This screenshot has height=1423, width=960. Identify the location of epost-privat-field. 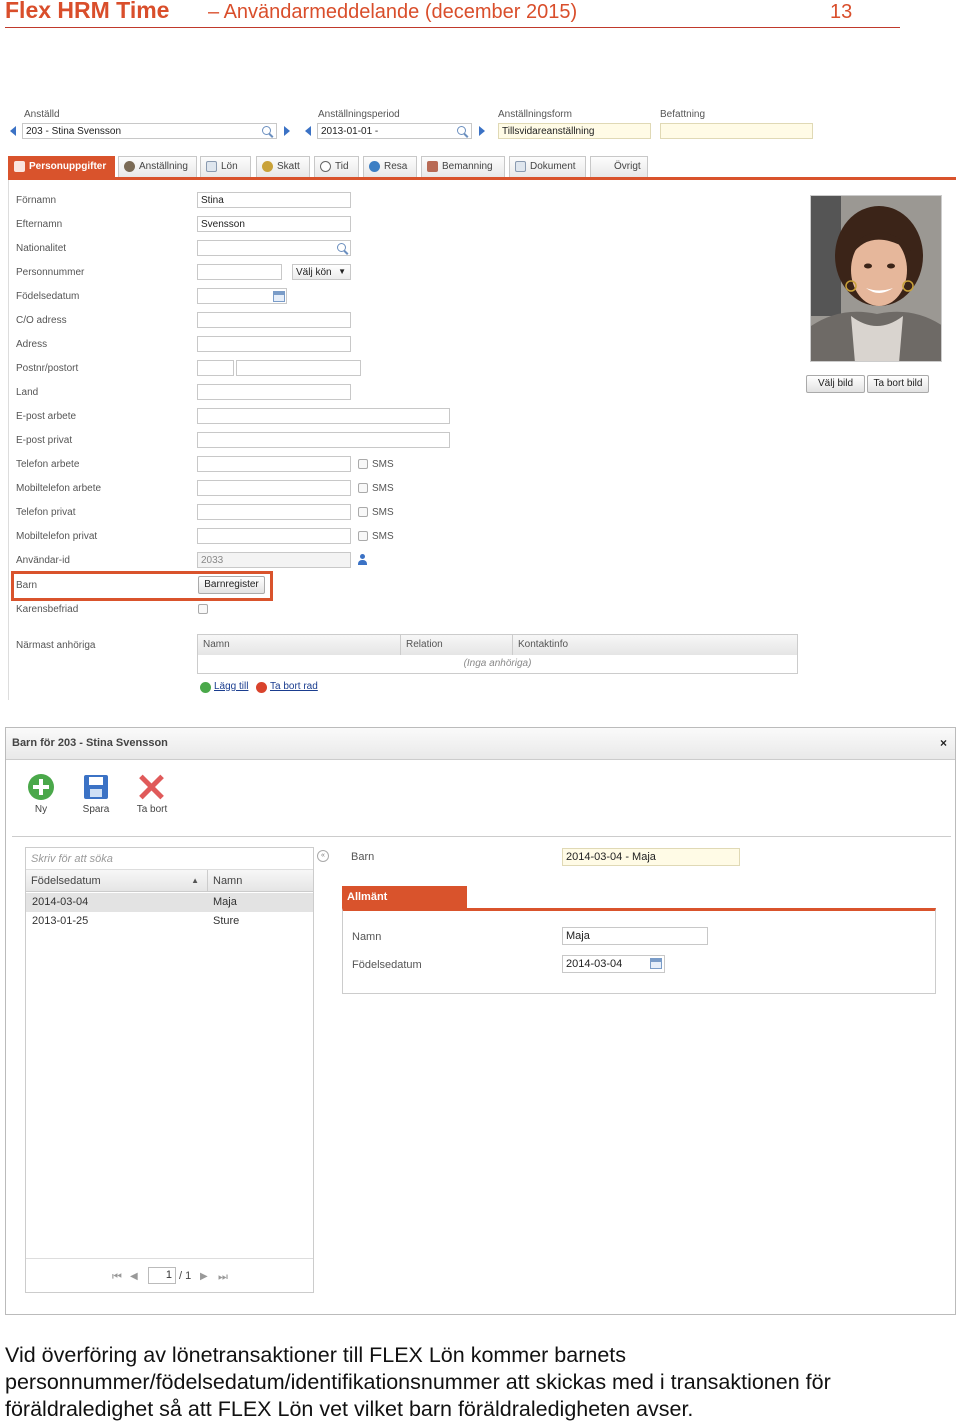
(323, 440).